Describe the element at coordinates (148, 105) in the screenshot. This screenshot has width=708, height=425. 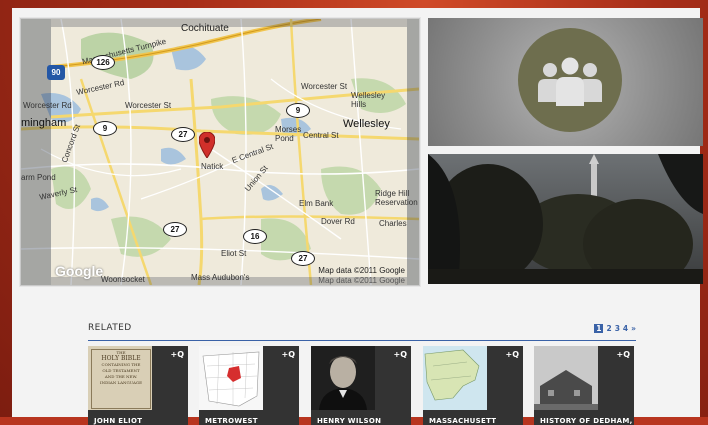
I see `map-label-worcester-st-mid: Worcester St` at that location.